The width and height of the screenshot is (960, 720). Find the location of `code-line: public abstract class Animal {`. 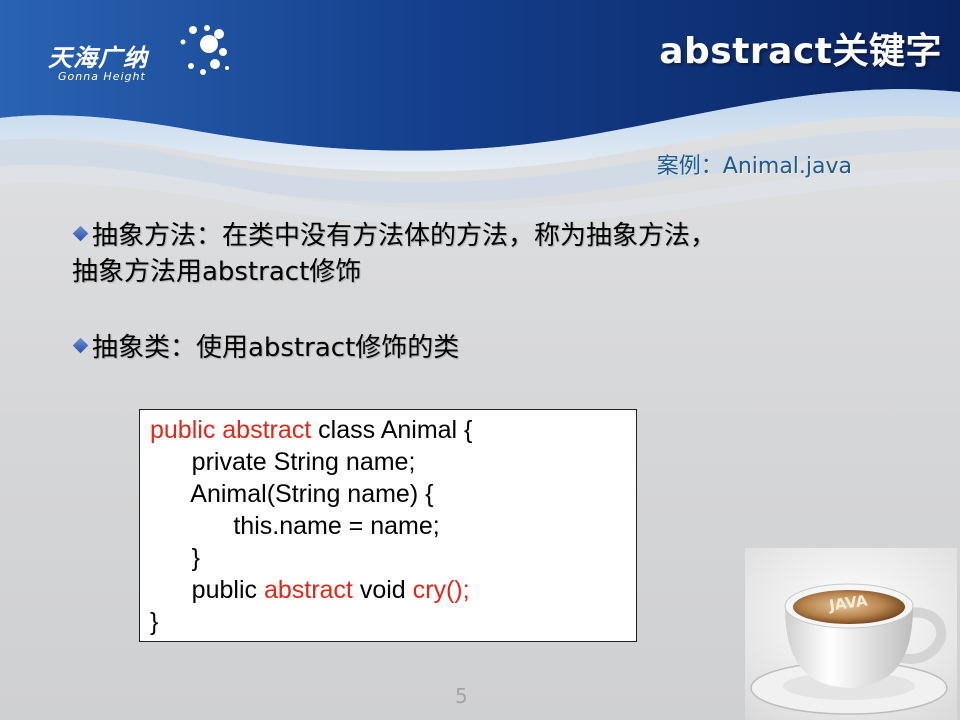

code-line: public abstract class Animal { is located at coordinates (388, 430).